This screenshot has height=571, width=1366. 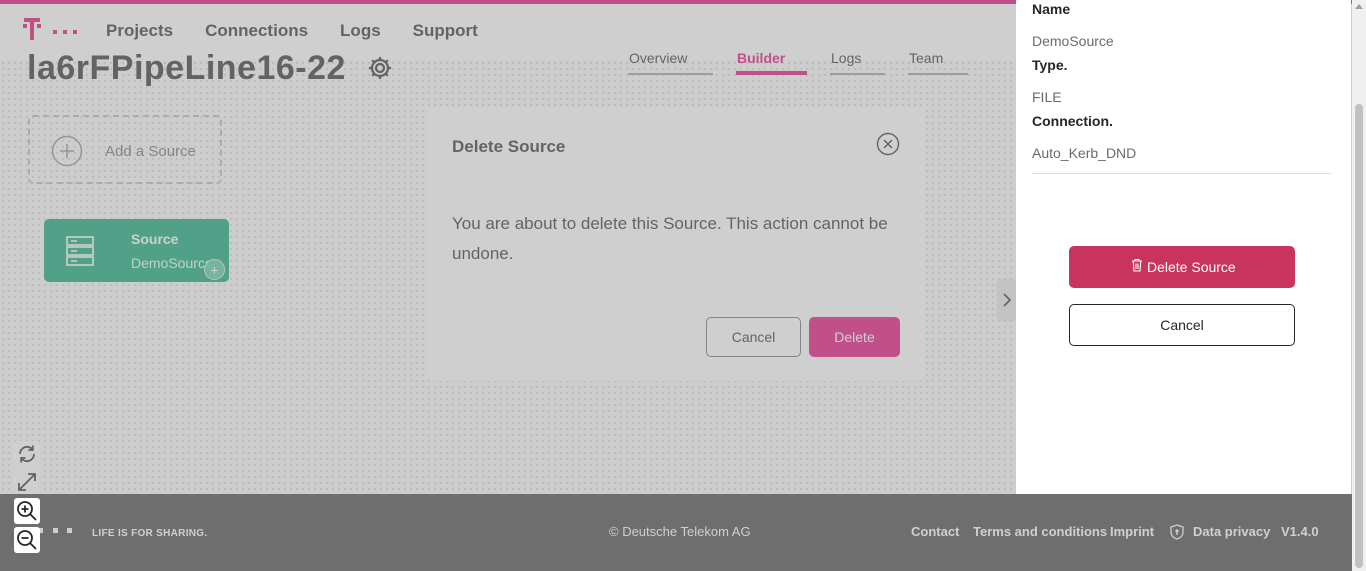 I want to click on panel-cancel-button: Cancel, so click(x=1182, y=325).